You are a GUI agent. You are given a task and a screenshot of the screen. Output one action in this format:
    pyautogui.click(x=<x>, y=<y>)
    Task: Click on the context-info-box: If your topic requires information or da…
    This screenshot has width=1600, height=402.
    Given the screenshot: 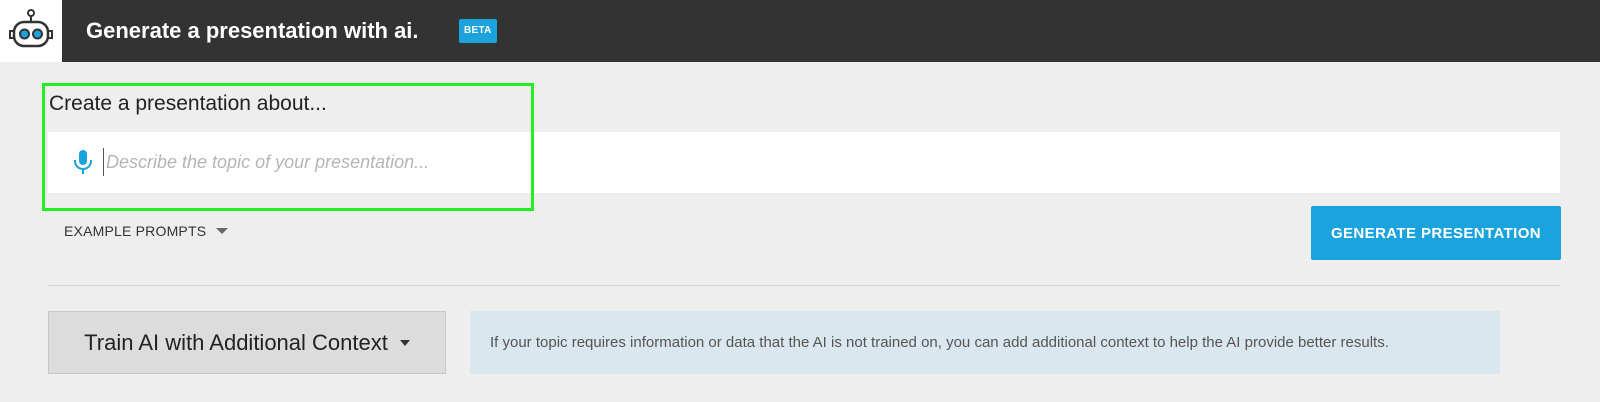 What is the action you would take?
    pyautogui.click(x=985, y=342)
    